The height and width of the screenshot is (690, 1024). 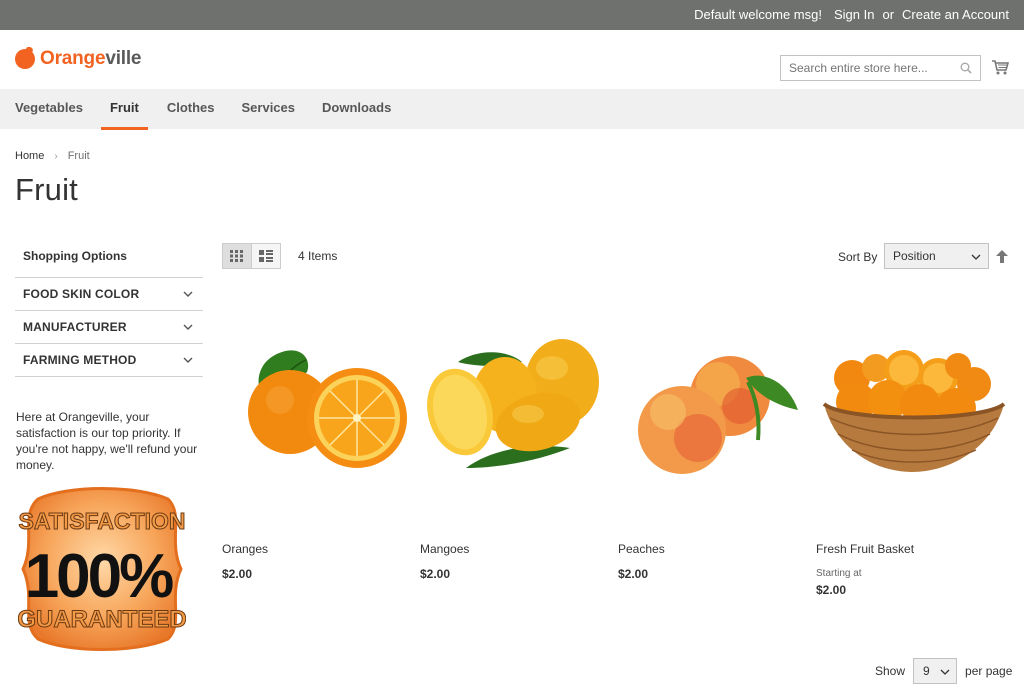 I want to click on logo-text: Orangeville, so click(x=91, y=59).